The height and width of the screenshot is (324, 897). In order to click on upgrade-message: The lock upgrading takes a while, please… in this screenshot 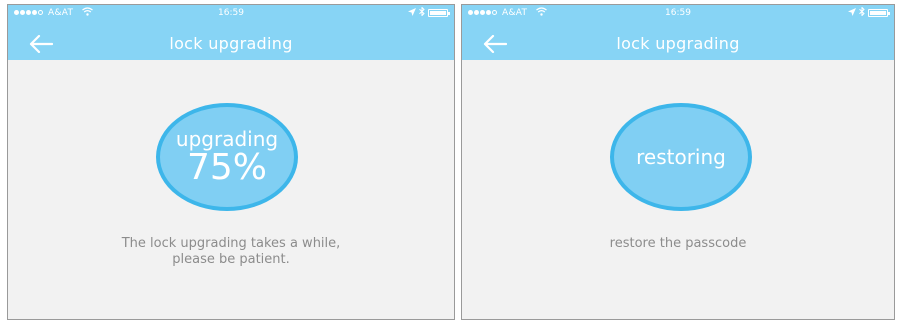, I will do `click(231, 252)`.